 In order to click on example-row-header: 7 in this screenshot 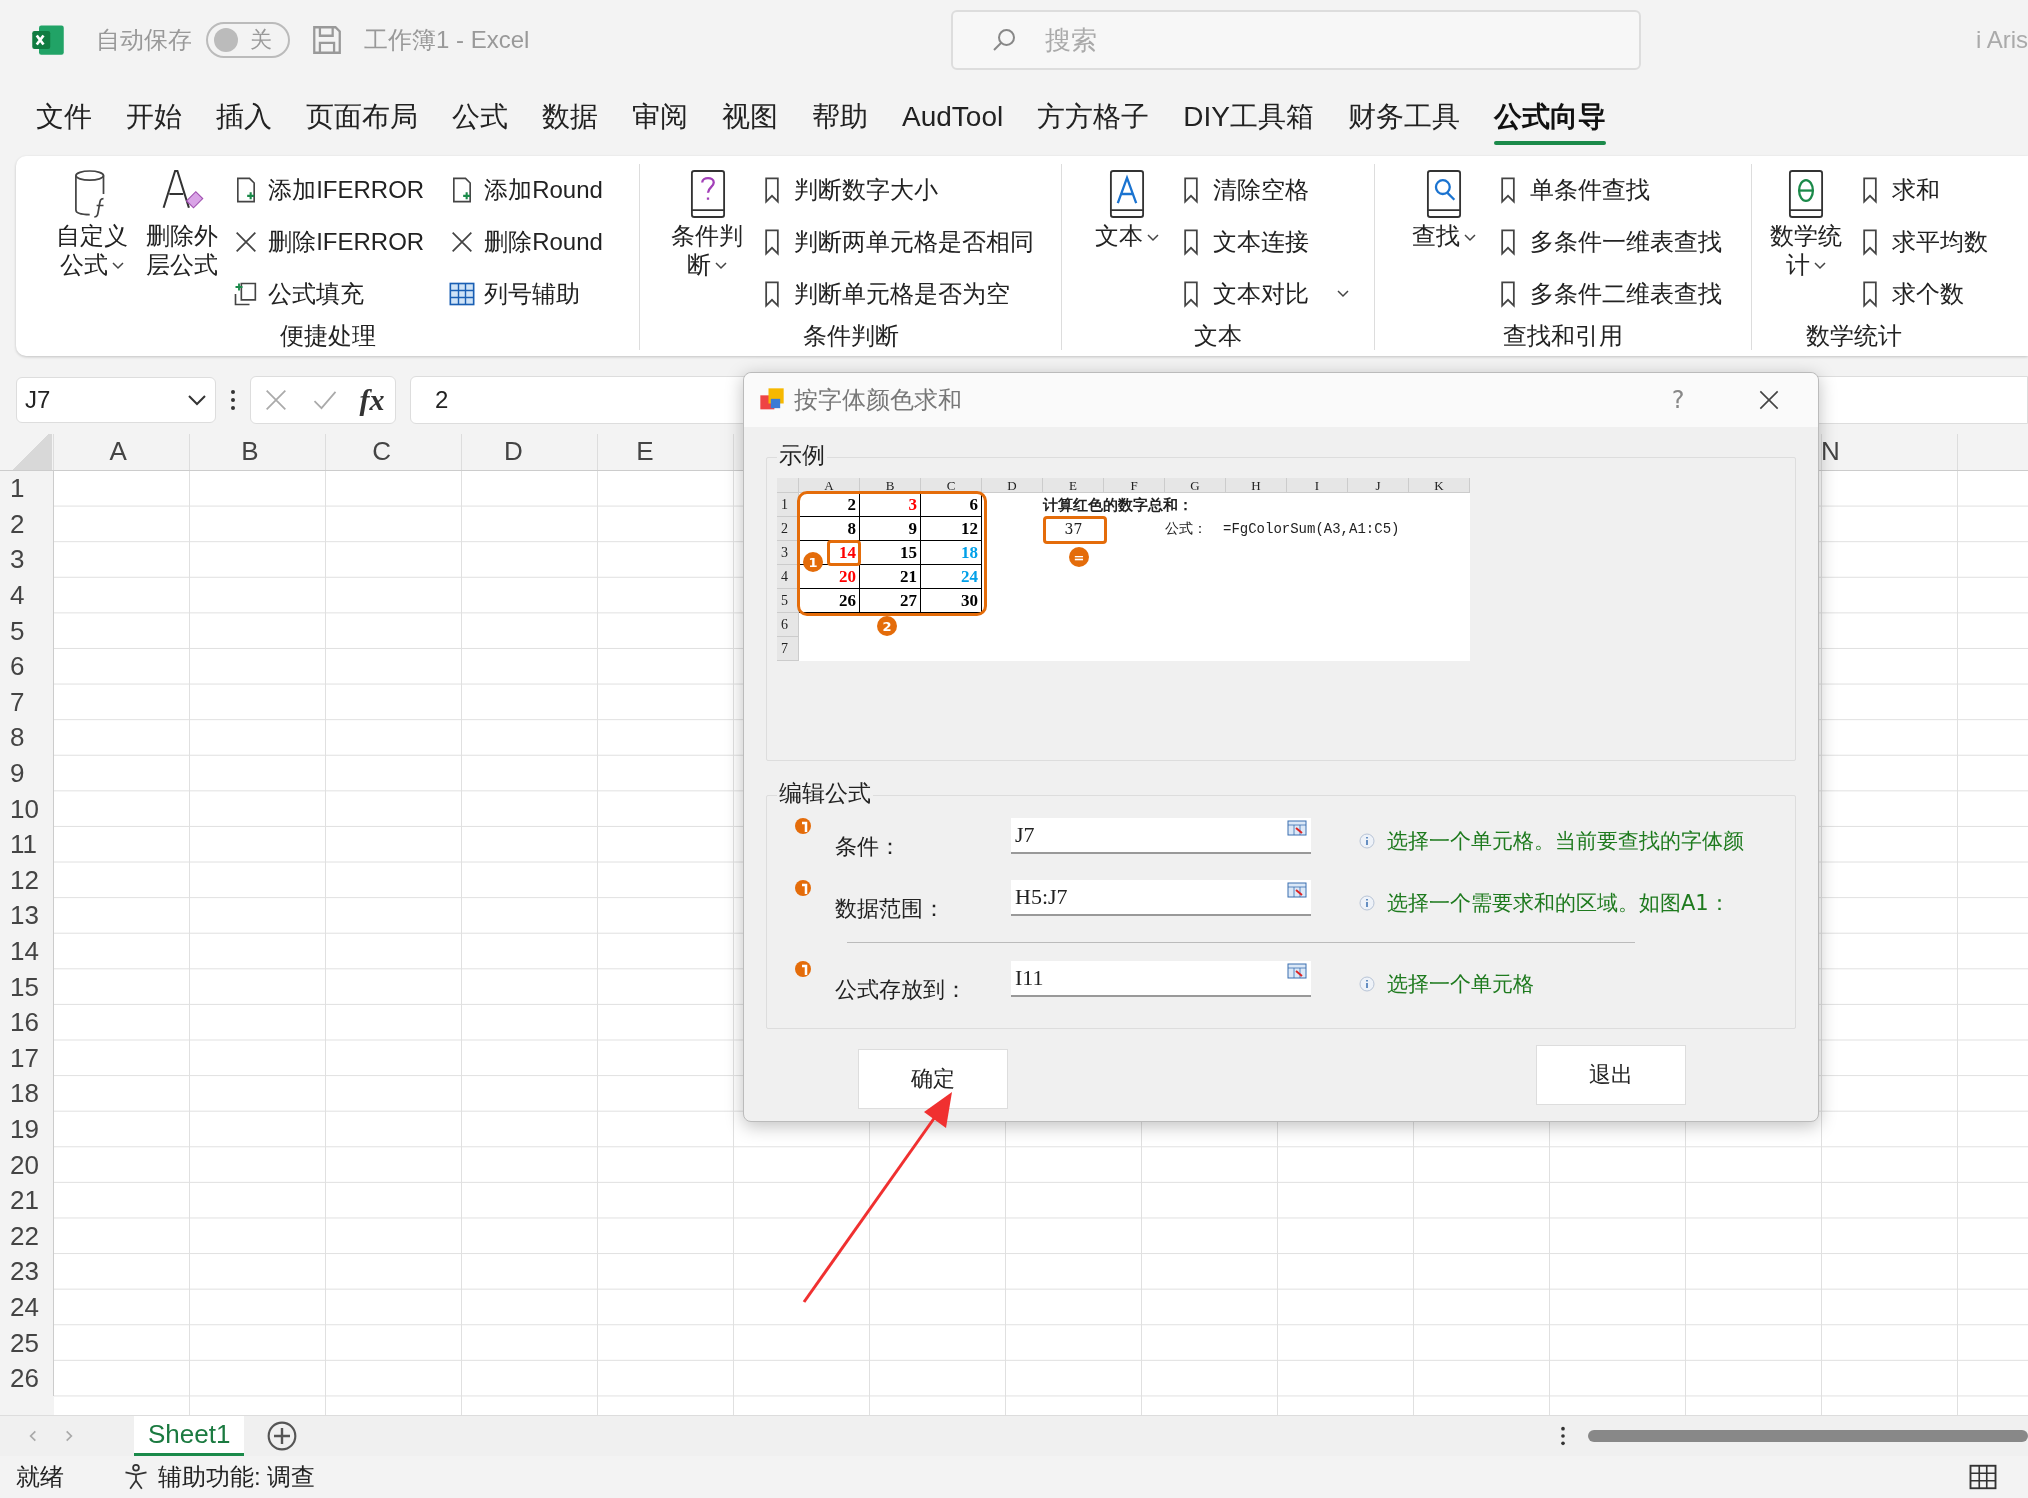, I will do `click(784, 648)`.